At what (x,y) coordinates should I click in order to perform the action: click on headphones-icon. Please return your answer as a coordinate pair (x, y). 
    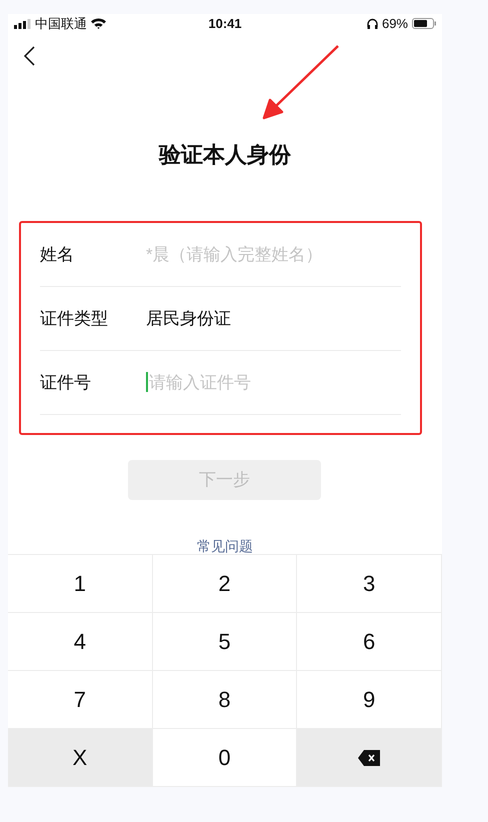
    Looking at the image, I should click on (372, 24).